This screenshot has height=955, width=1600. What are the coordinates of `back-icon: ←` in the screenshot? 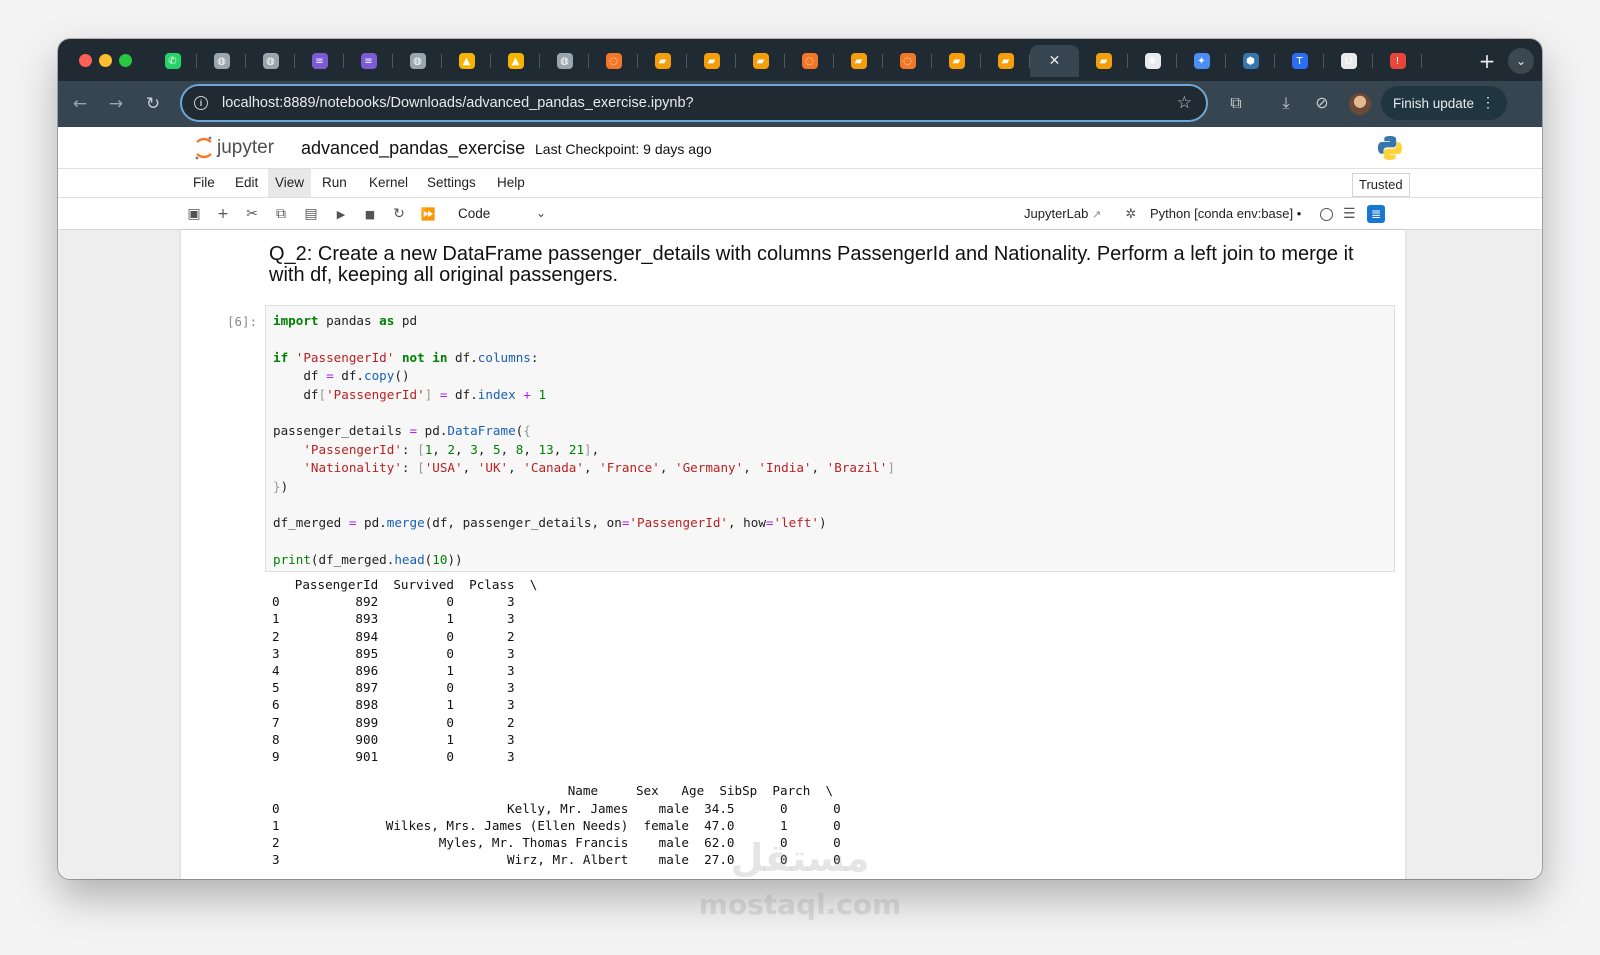 It's located at (80, 104).